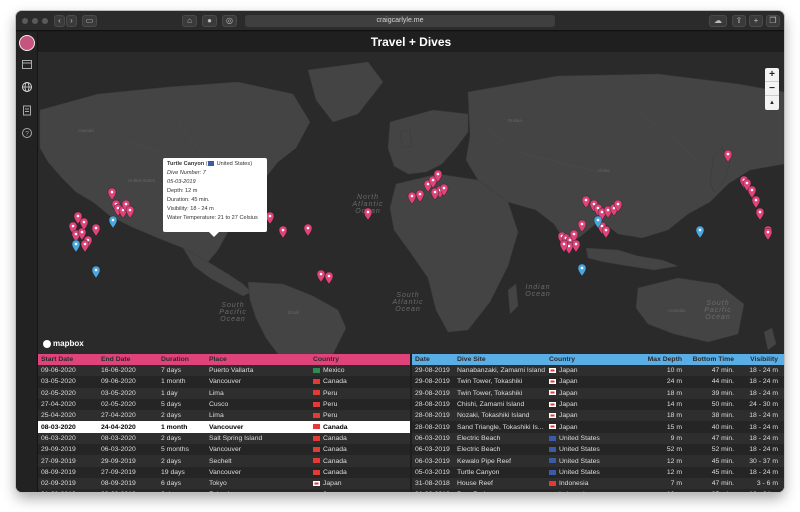 The image size is (800, 512). I want to click on travel-table-row: 27-04-2020 02-05-2020 5 days Cusco Peru, so click(224, 404).